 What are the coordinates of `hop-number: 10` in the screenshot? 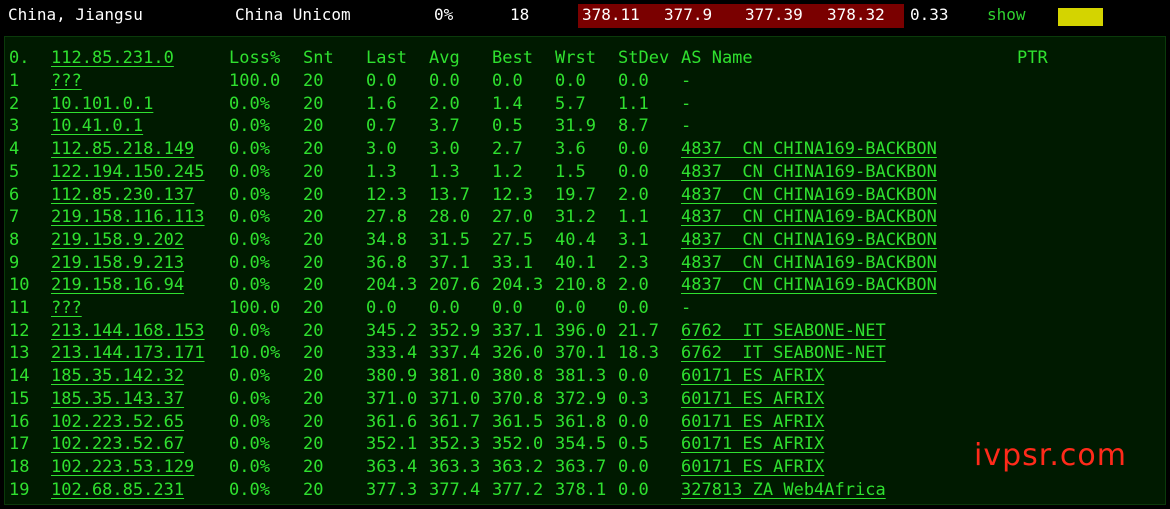 It's located at (19, 285).